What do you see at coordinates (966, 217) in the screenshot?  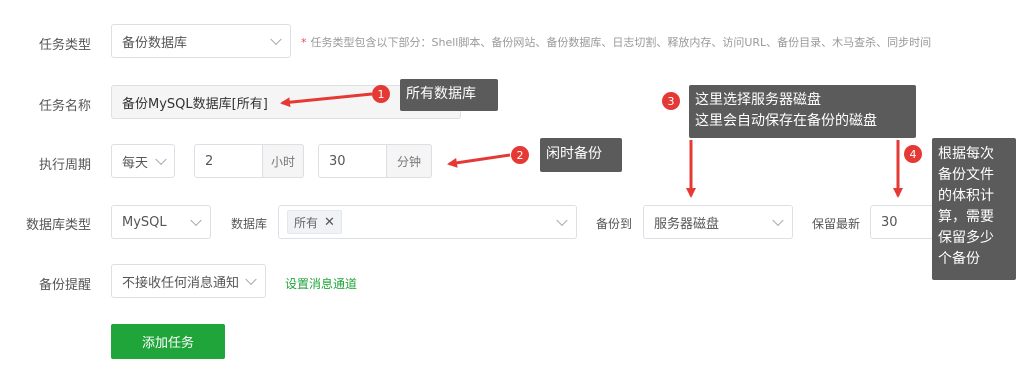 I see `annotation-text-4-line: 算，需要` at bounding box center [966, 217].